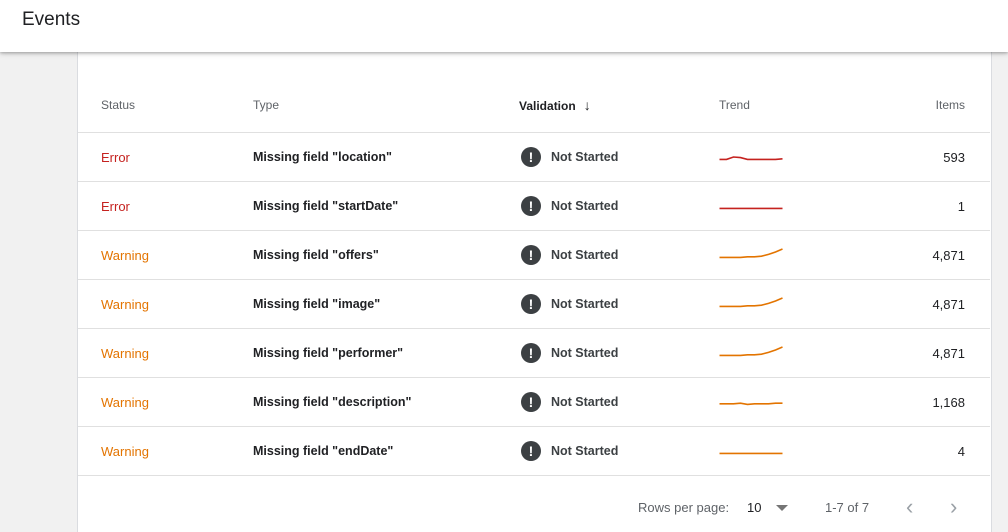 The height and width of the screenshot is (532, 1008). I want to click on column-header-validation: Validation ↓, so click(619, 105).